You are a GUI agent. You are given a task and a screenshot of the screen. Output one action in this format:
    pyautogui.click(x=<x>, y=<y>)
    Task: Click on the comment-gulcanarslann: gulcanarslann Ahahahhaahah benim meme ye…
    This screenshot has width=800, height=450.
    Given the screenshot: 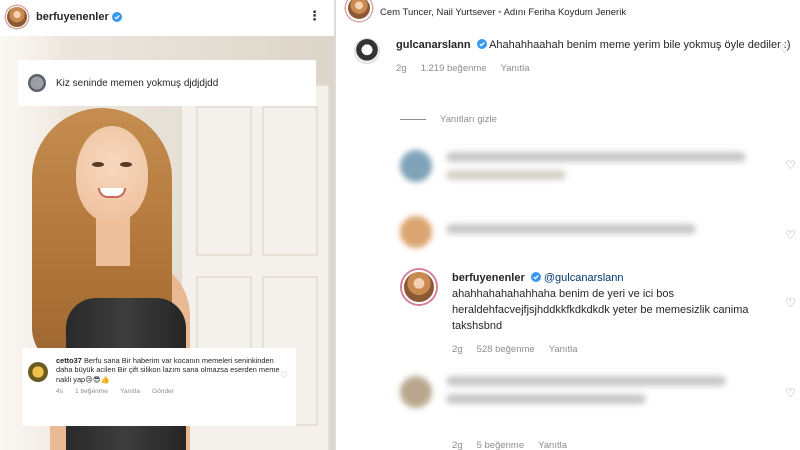 What is the action you would take?
    pyautogui.click(x=574, y=57)
    